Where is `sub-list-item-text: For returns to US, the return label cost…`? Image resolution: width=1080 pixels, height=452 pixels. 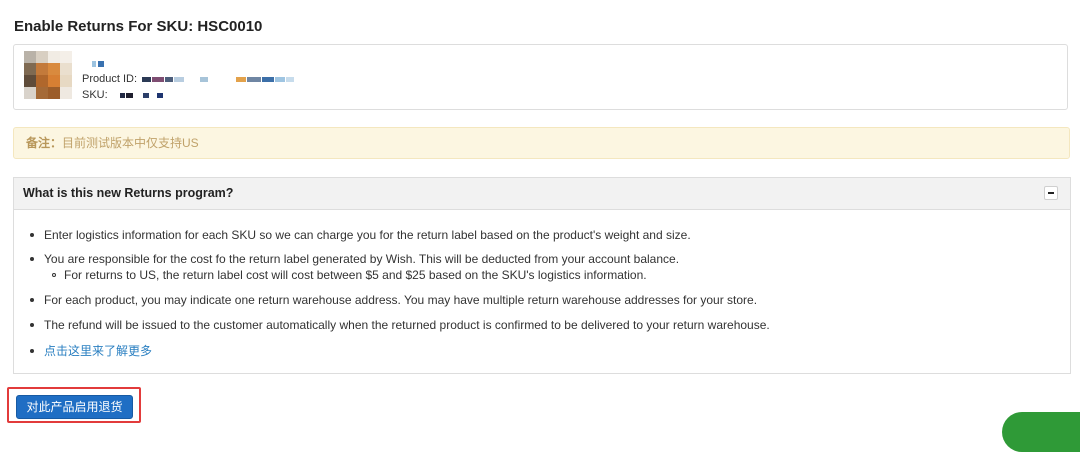 sub-list-item-text: For returns to US, the return label cost… is located at coordinates (355, 275).